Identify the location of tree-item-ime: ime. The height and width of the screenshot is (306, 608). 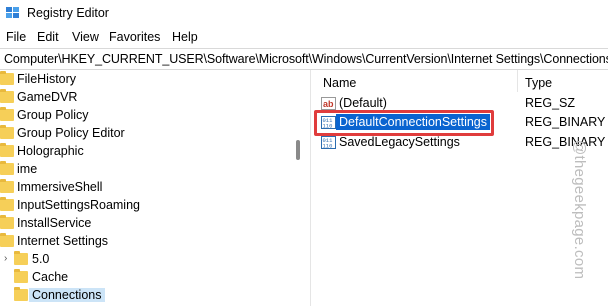
(144, 169).